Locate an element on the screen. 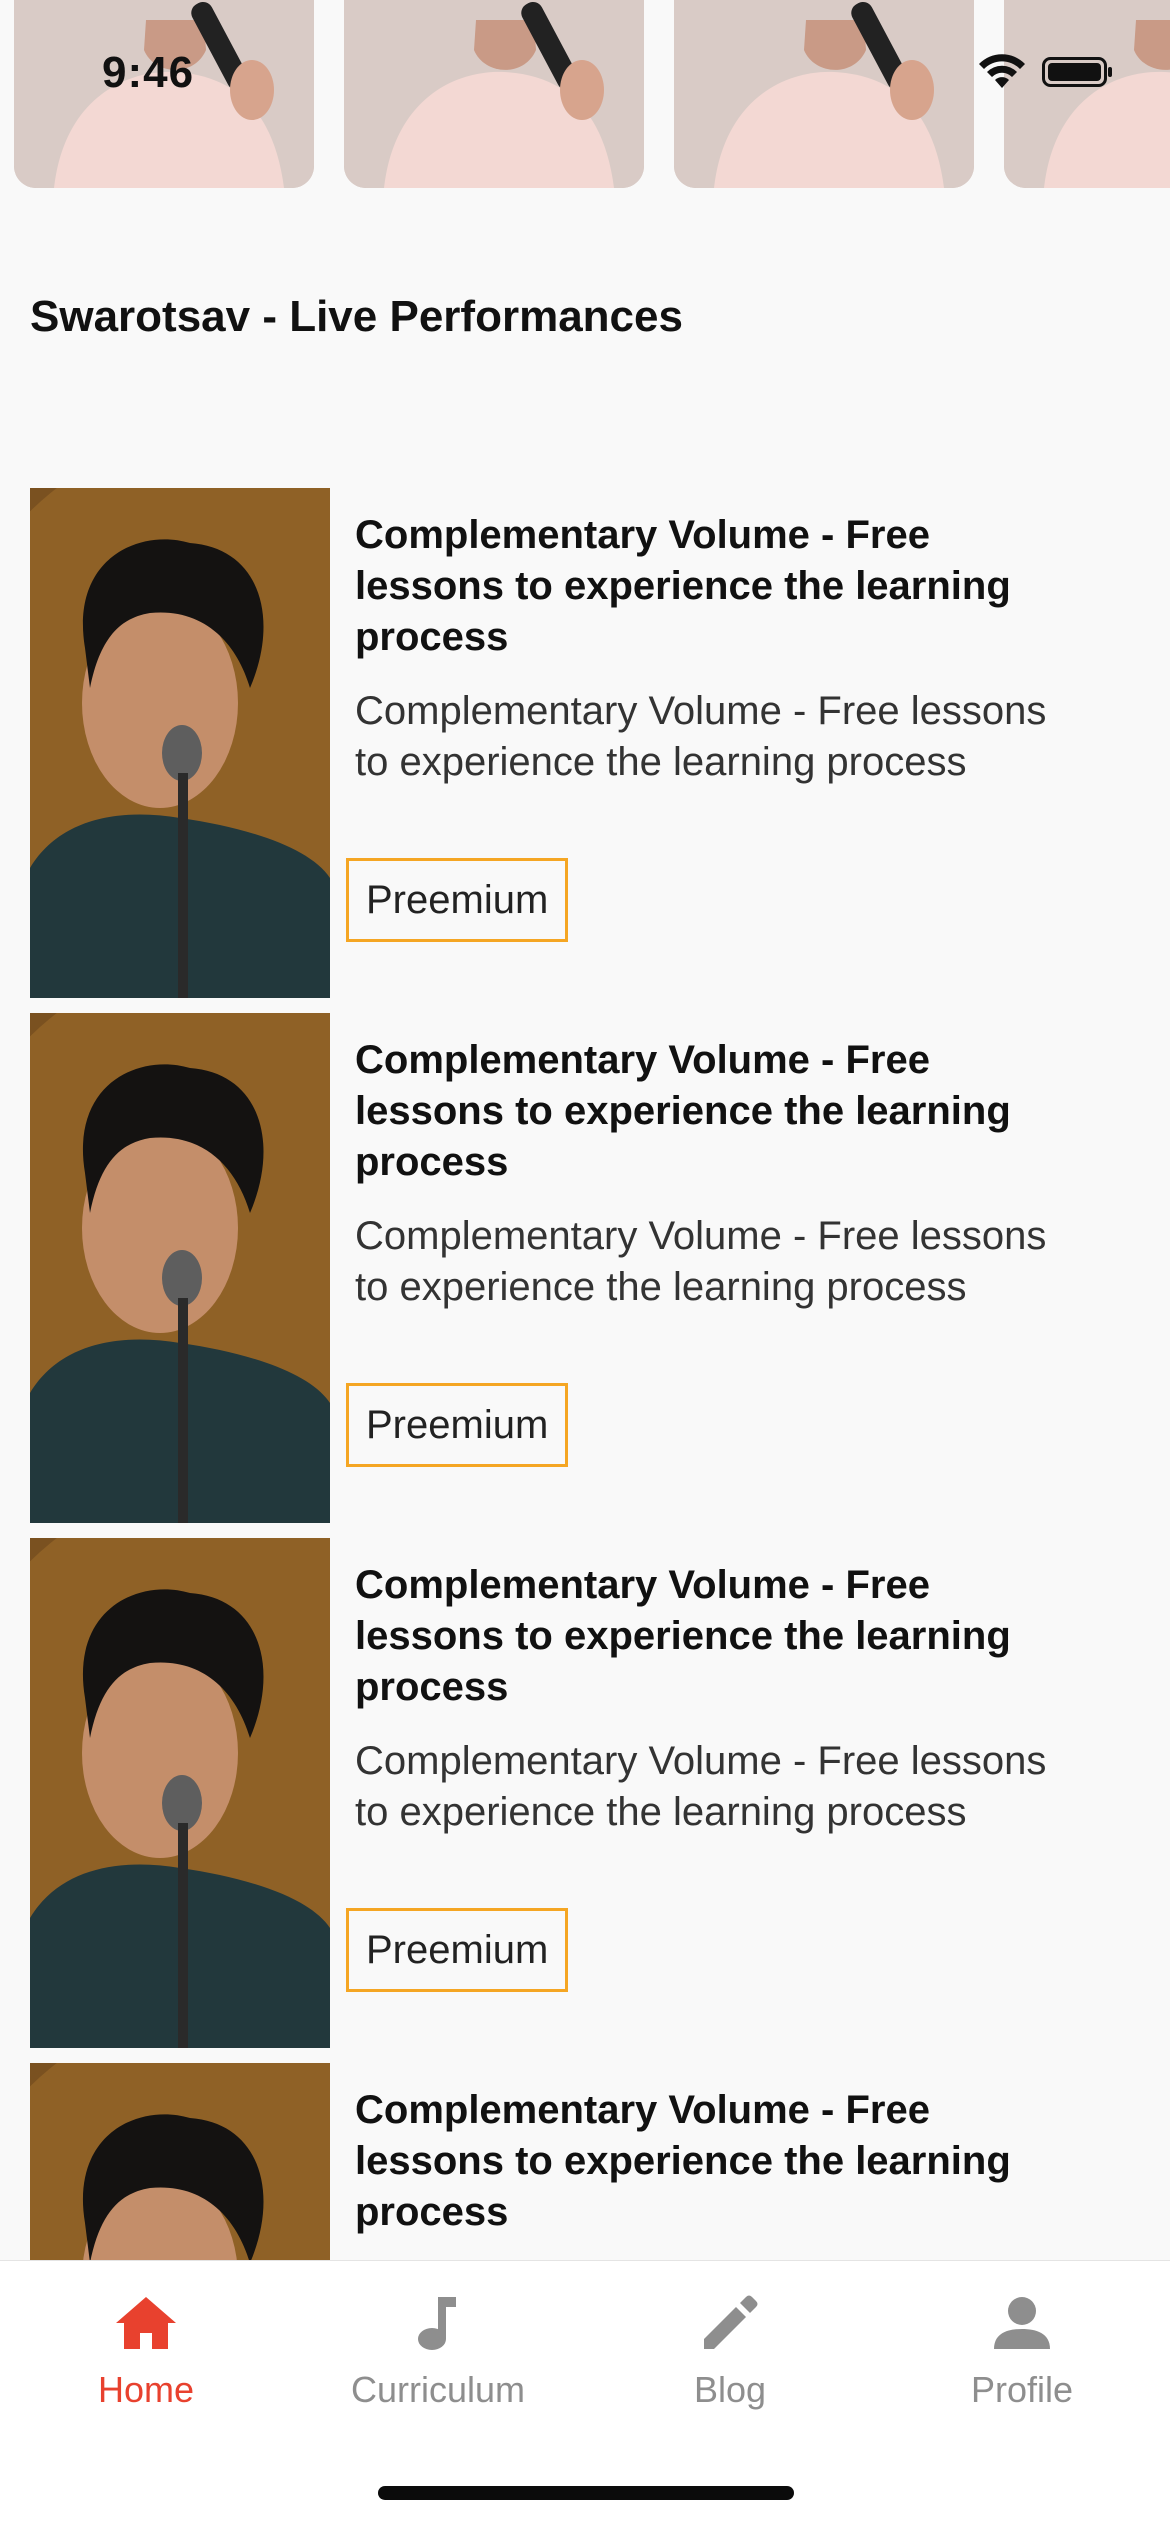 Image resolution: width=1170 pixels, height=2532 pixels. person-icon is located at coordinates (1022, 2323).